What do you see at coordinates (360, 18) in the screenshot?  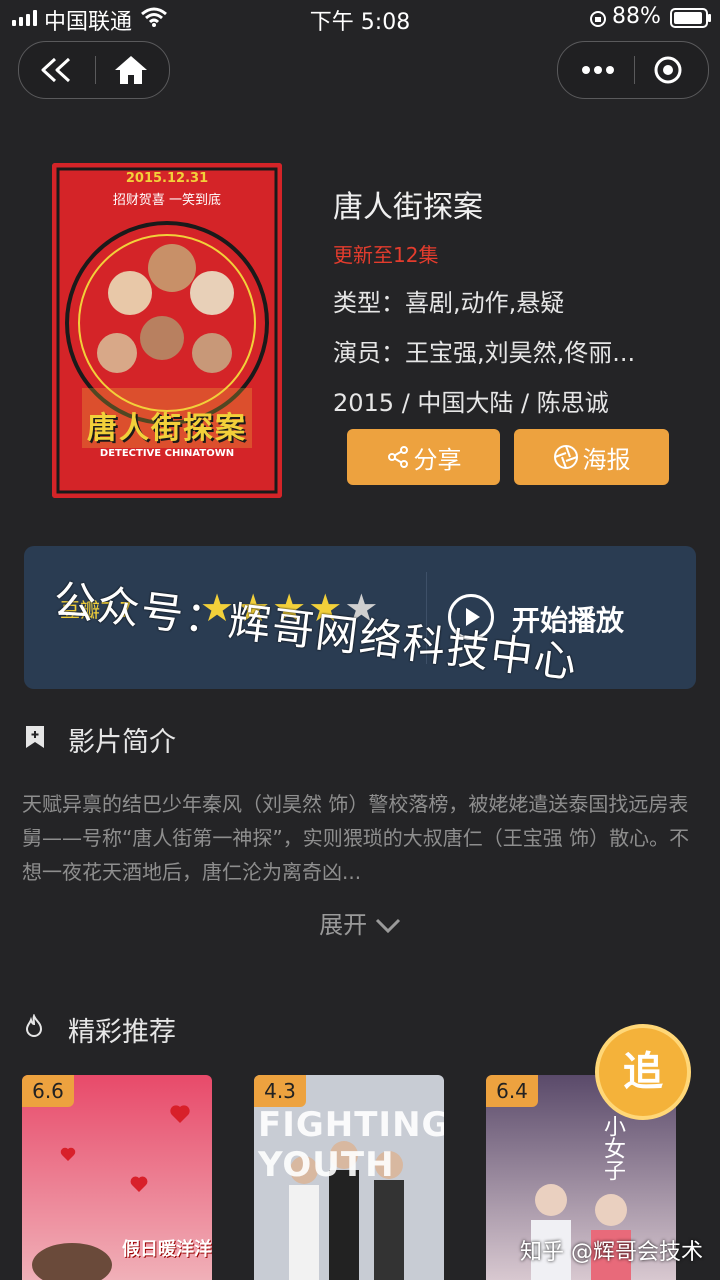 I see `status-bar: 中国联通 下午 5:08 88%` at bounding box center [360, 18].